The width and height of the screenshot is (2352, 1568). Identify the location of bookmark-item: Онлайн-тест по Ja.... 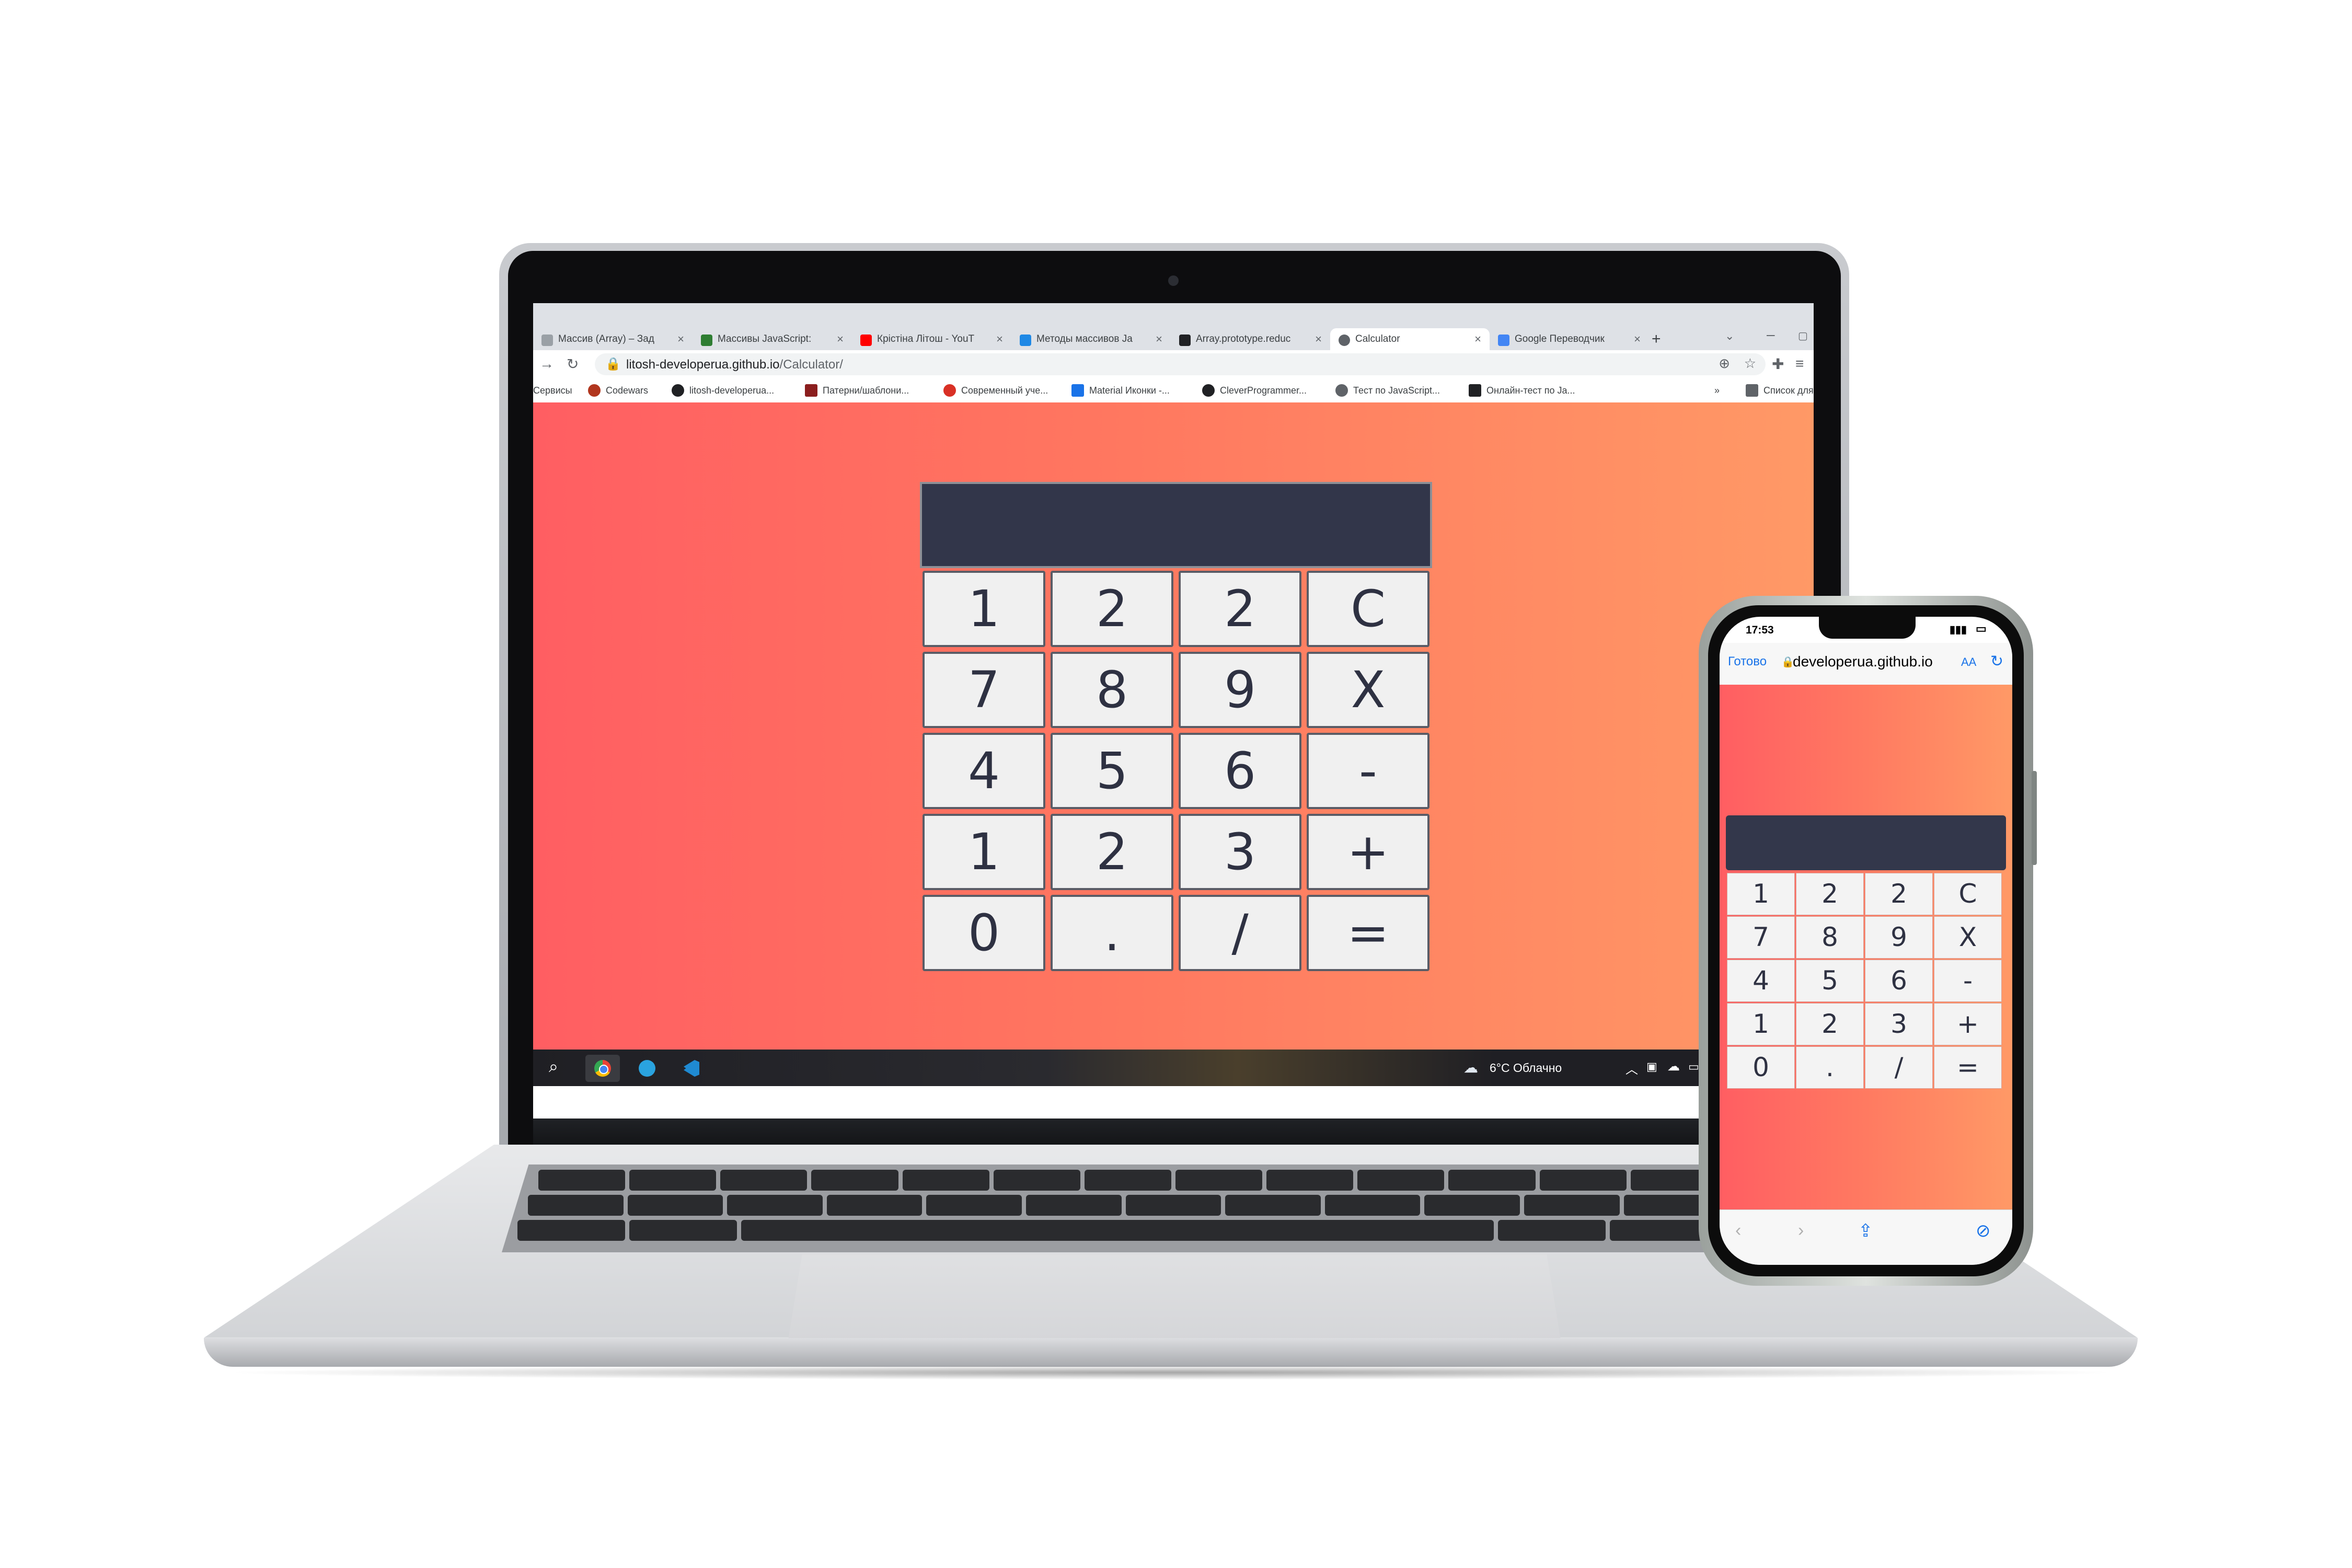
(1522, 390).